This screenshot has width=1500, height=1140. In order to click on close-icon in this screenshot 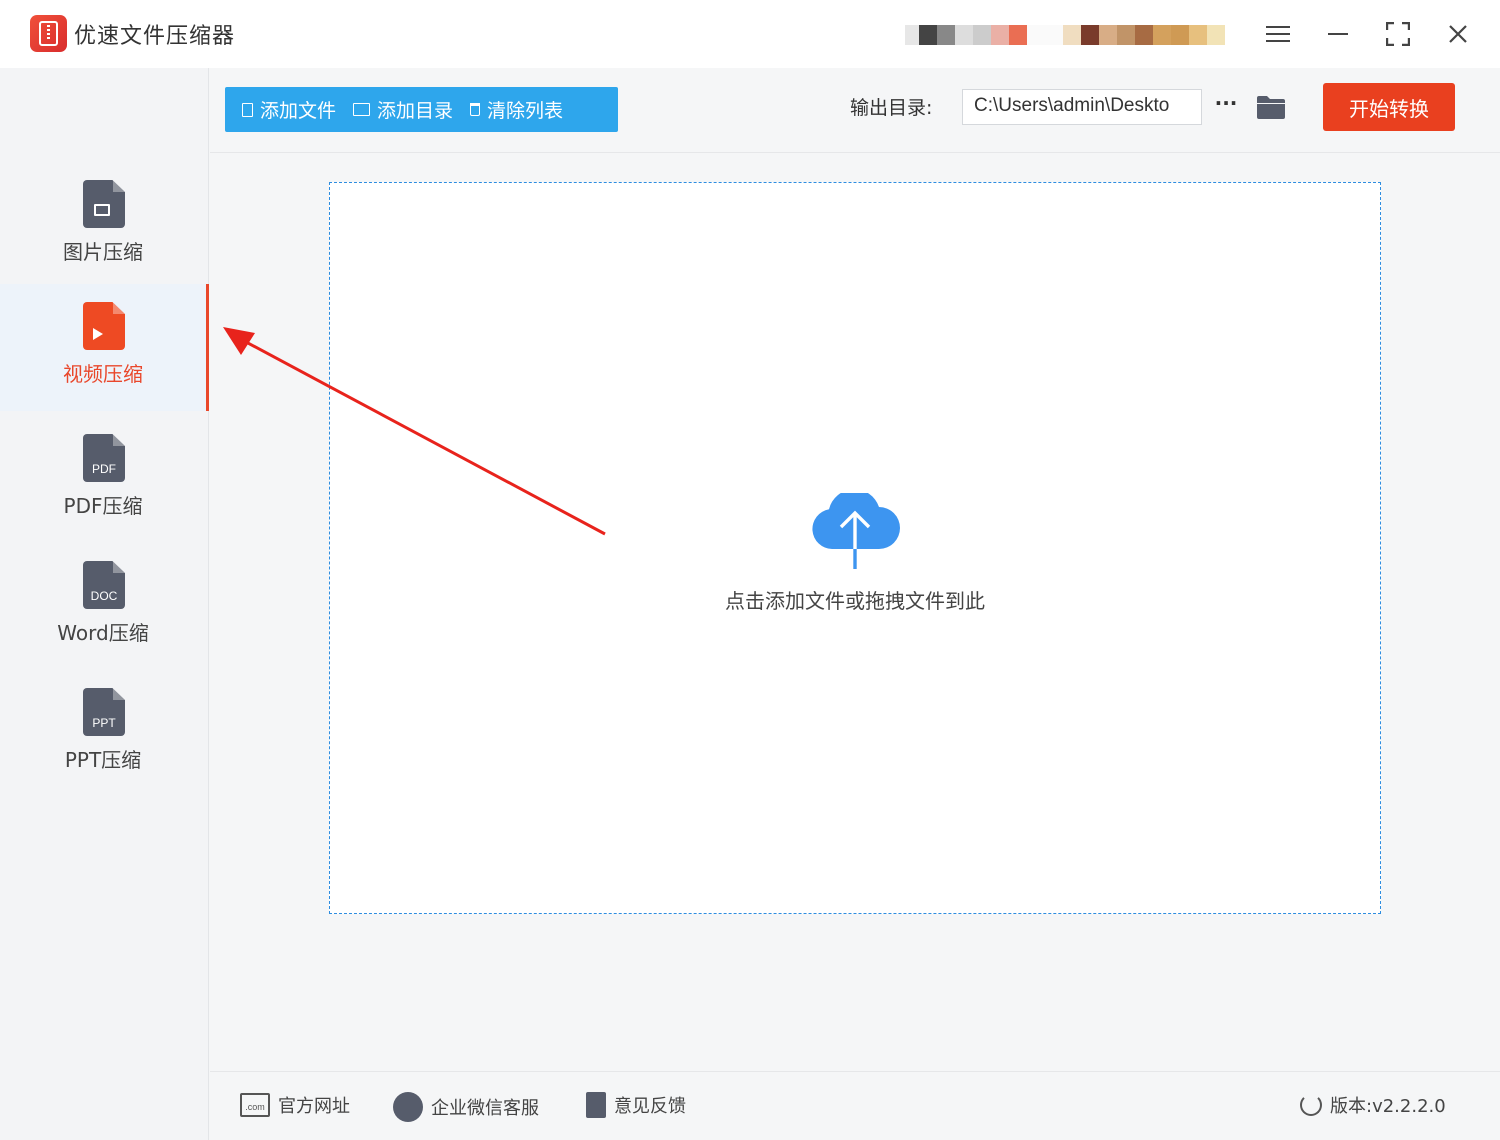, I will do `click(1458, 34)`.